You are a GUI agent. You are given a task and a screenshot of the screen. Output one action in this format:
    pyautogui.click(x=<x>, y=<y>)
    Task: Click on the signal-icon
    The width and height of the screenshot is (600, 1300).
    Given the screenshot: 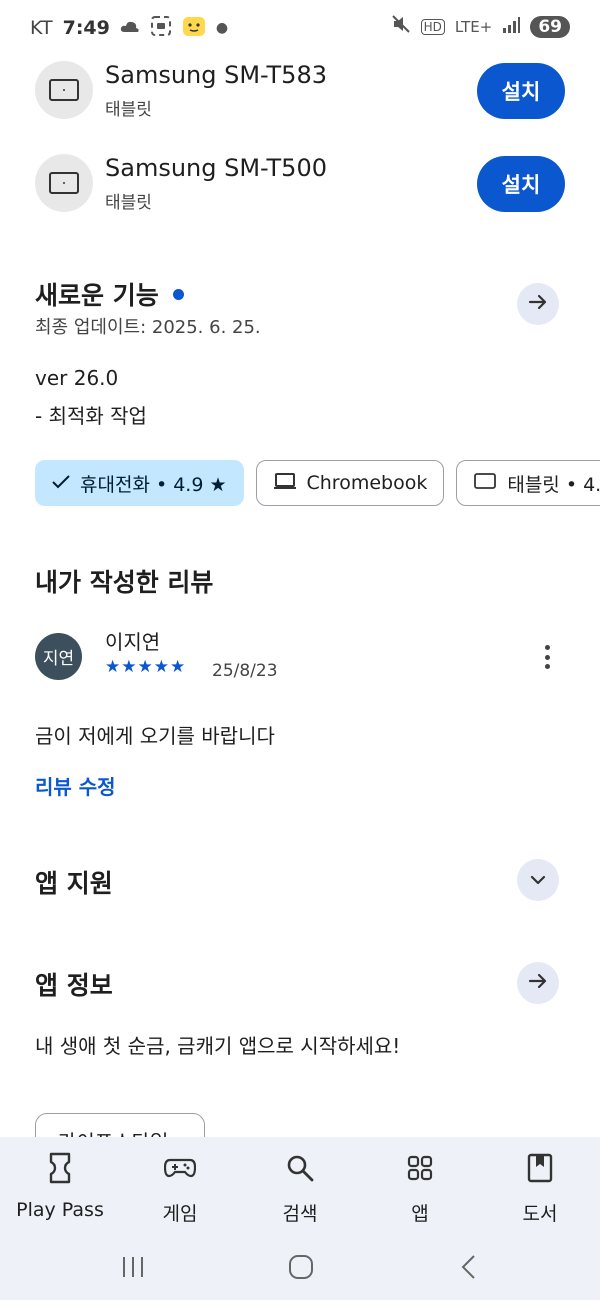 What is the action you would take?
    pyautogui.click(x=511, y=27)
    